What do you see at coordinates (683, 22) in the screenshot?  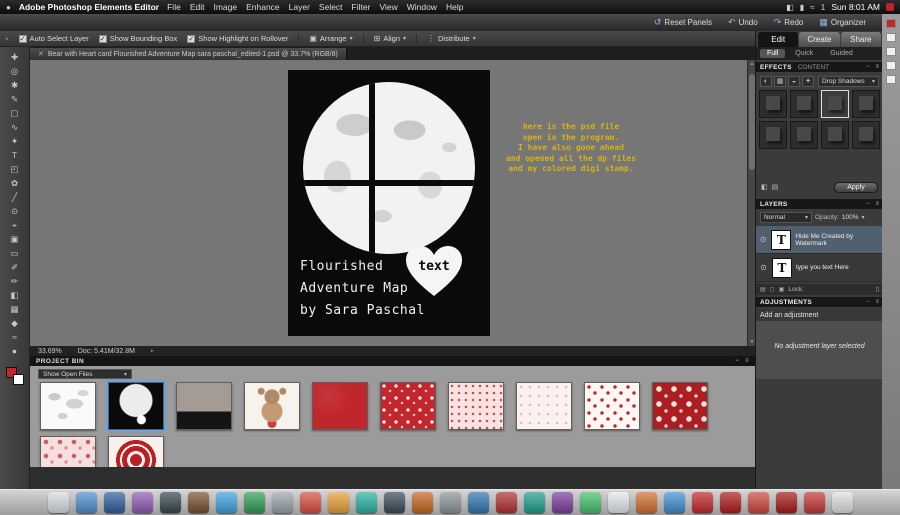 I see `reset-panels-button: ↺ Reset Panels` at bounding box center [683, 22].